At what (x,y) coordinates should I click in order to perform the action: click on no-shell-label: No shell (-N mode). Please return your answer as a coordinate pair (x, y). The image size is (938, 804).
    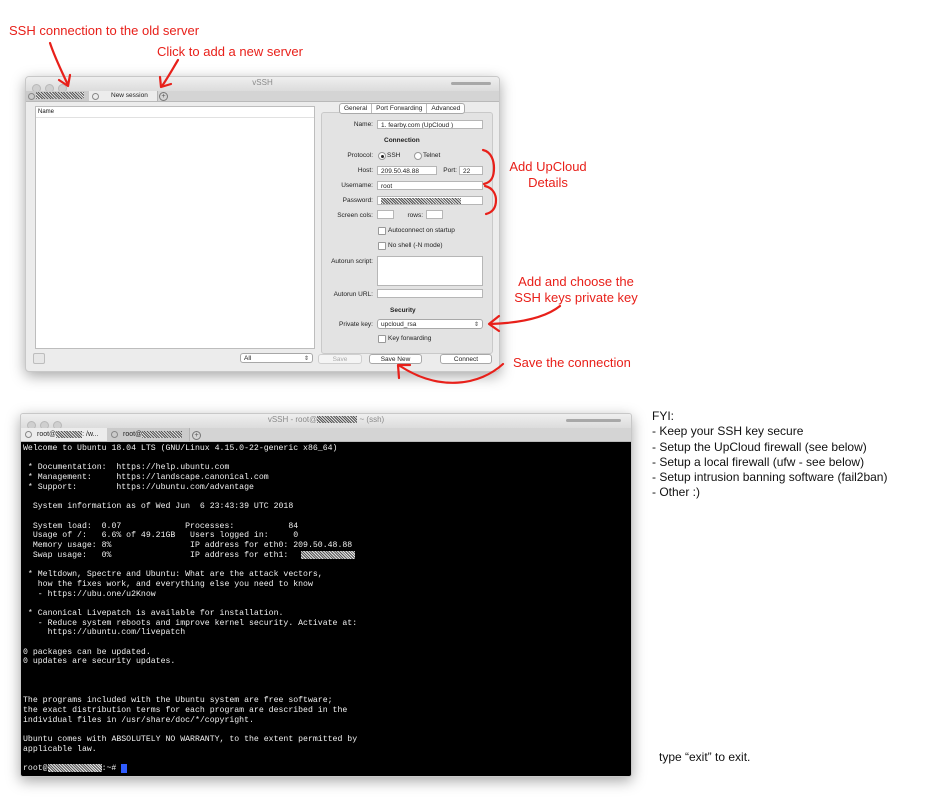
    Looking at the image, I should click on (415, 245).